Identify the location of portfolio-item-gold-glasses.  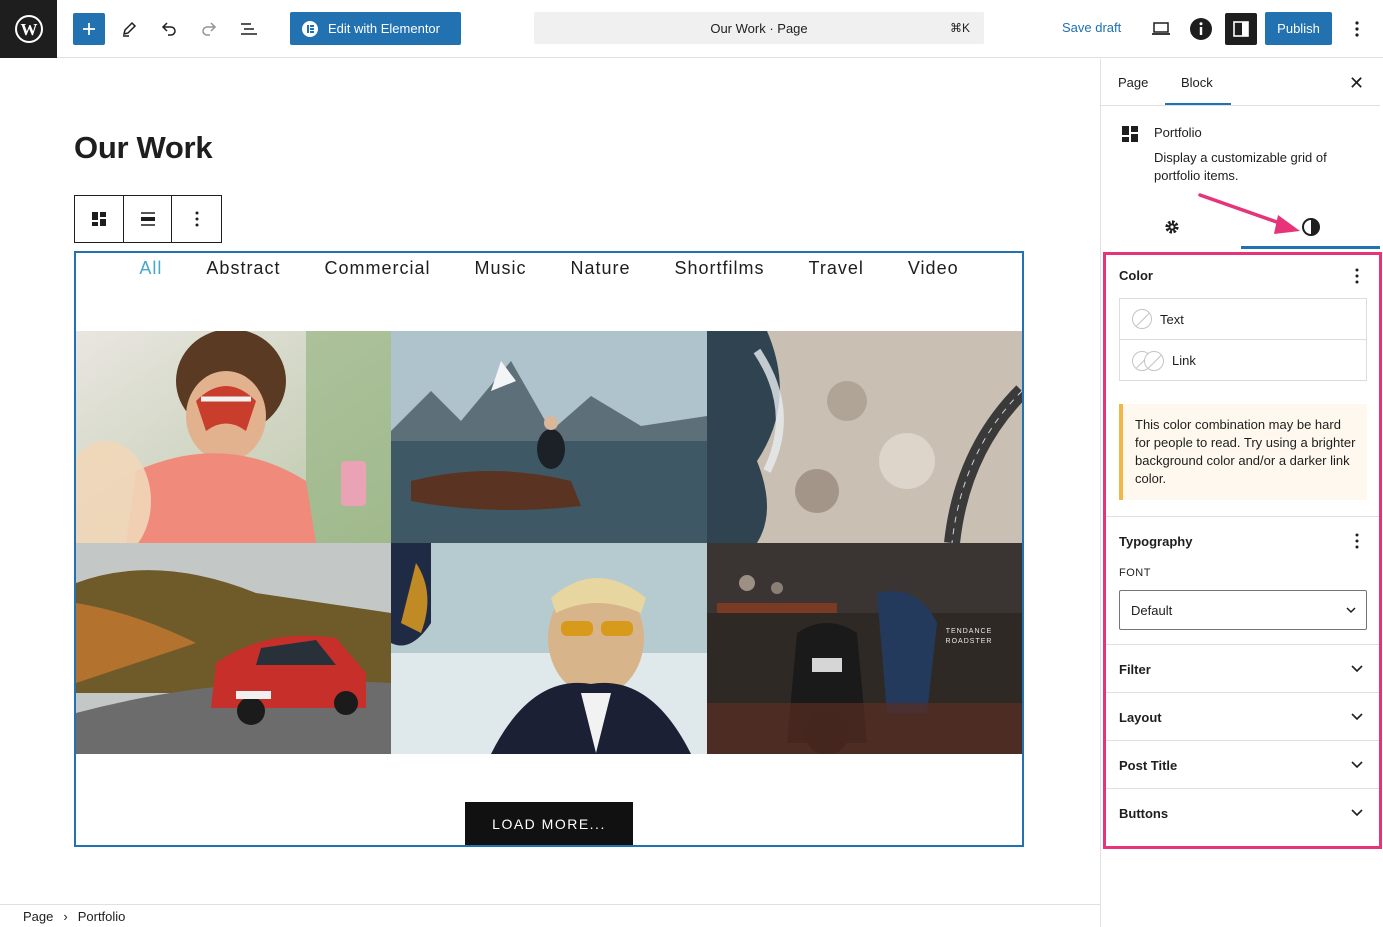
(549, 648).